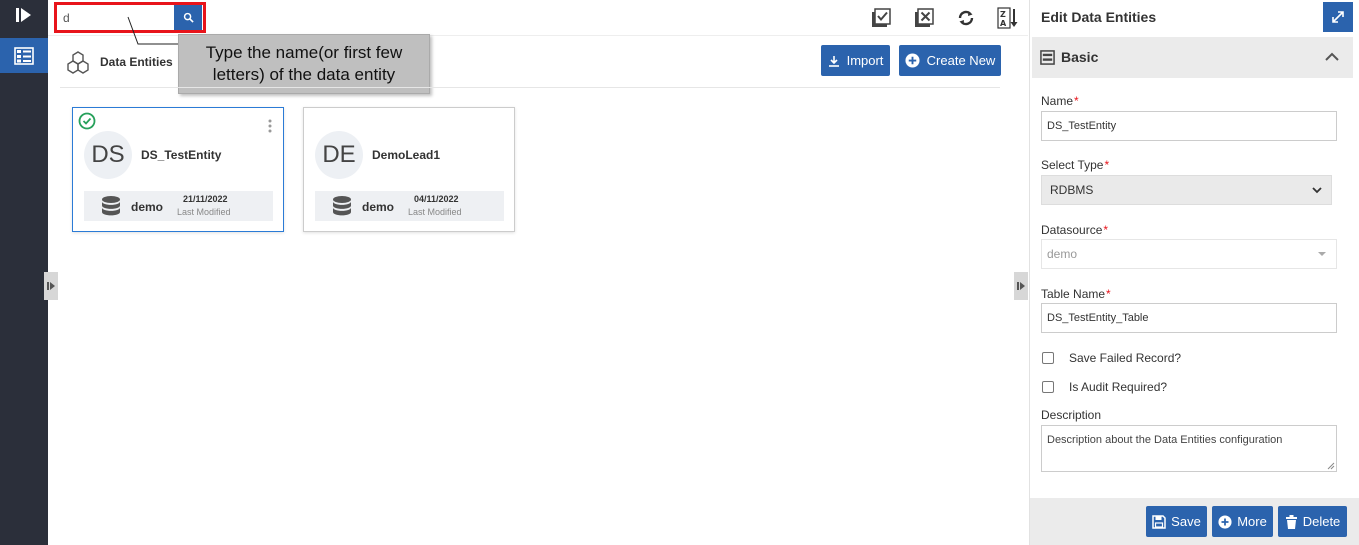  Describe the element at coordinates (436, 199) in the screenshot. I see `card-date: 04/11/2022` at that location.